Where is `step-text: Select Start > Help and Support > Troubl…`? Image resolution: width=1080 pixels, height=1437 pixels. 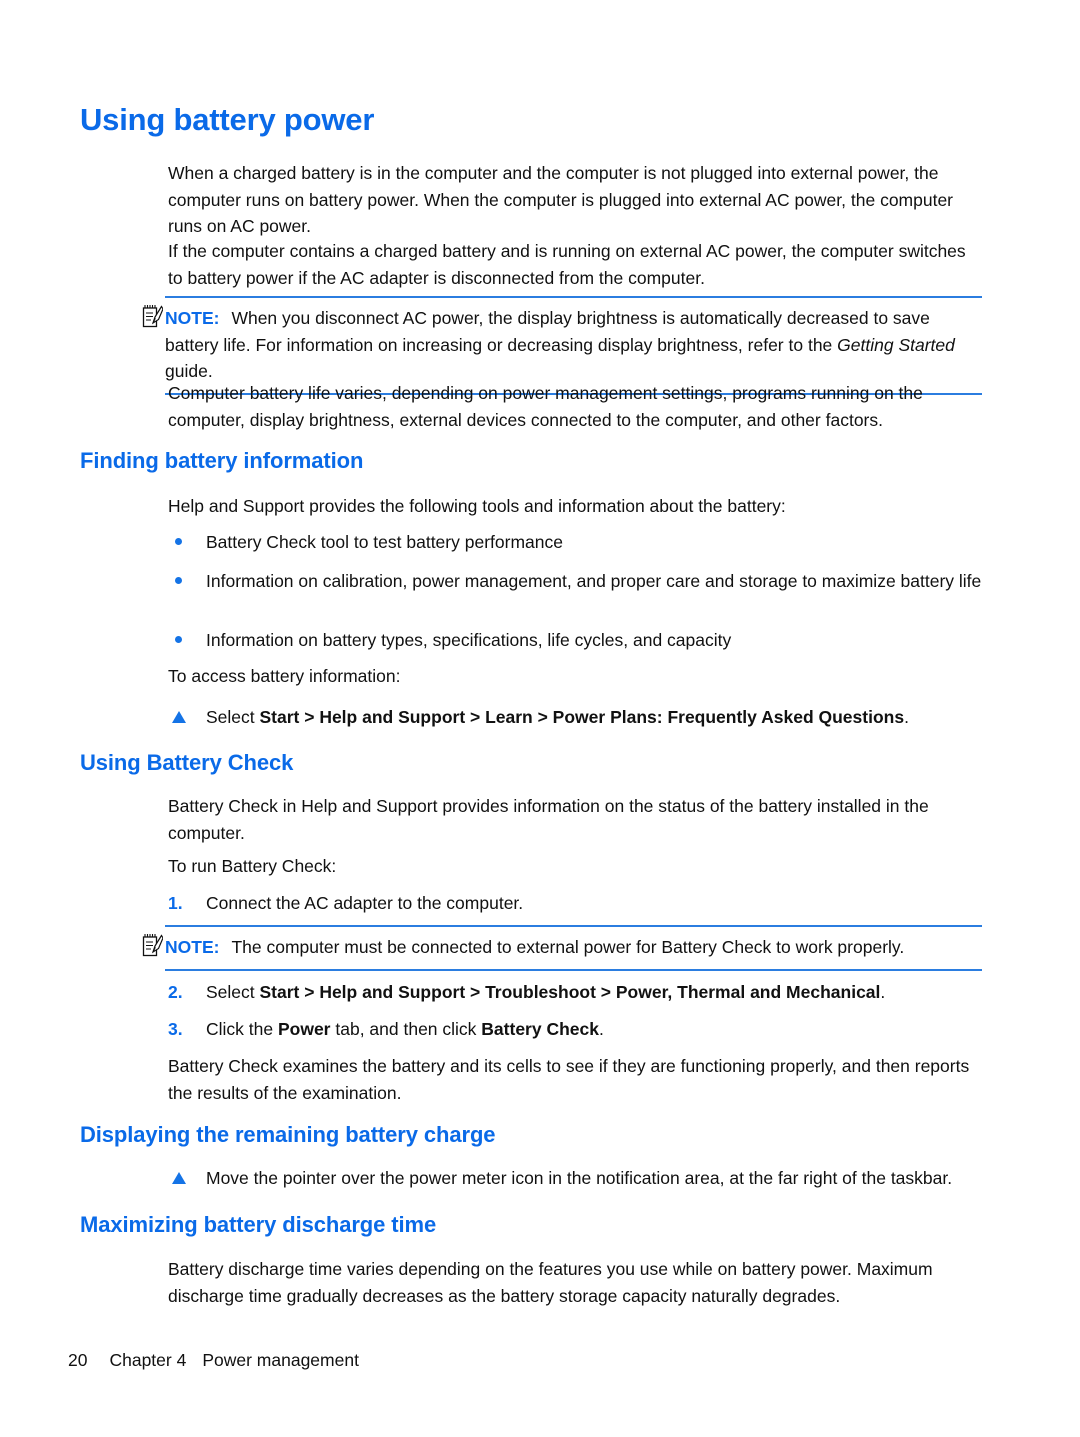 step-text: Select Start > Help and Support > Troubl… is located at coordinates (578, 992).